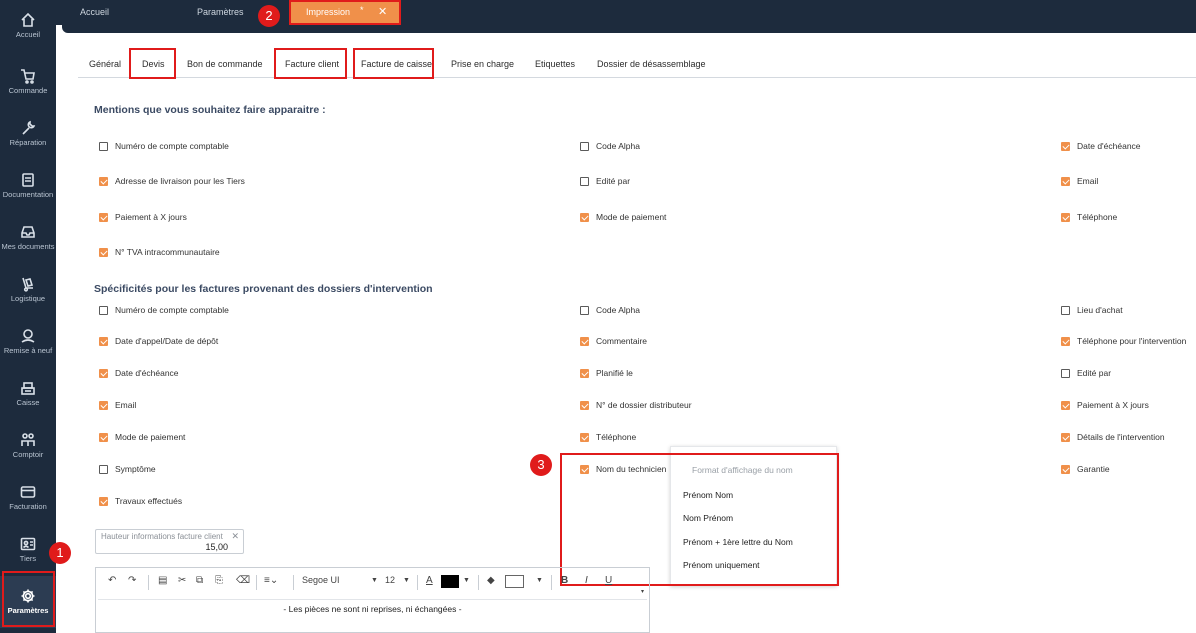  I want to click on checkbox-di-details-intervention: Détails de l'intervention, so click(1113, 437).